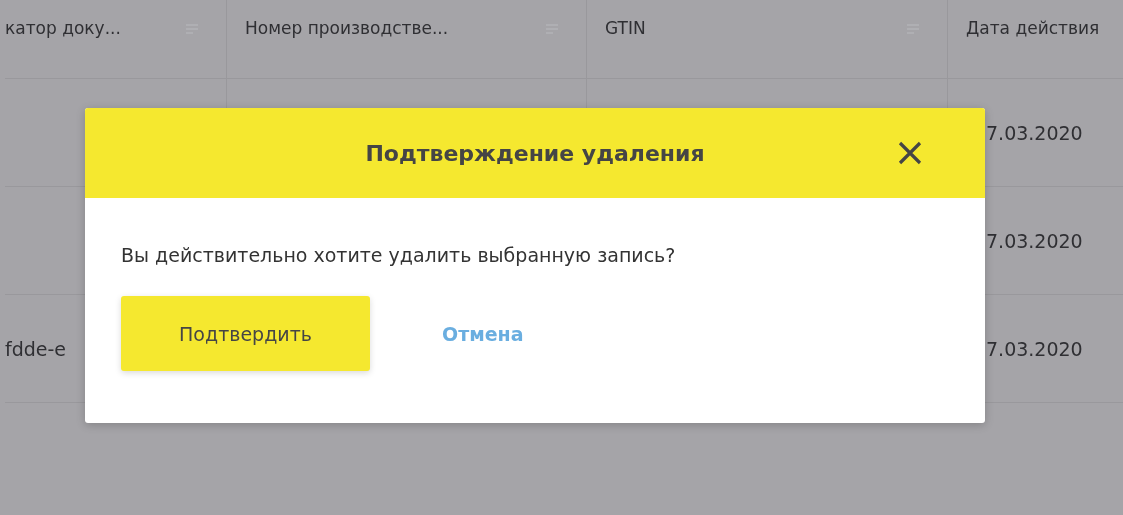 The image size is (1123, 515). What do you see at coordinates (245, 333) in the screenshot?
I see `confirm-button: Подтвердить` at bounding box center [245, 333].